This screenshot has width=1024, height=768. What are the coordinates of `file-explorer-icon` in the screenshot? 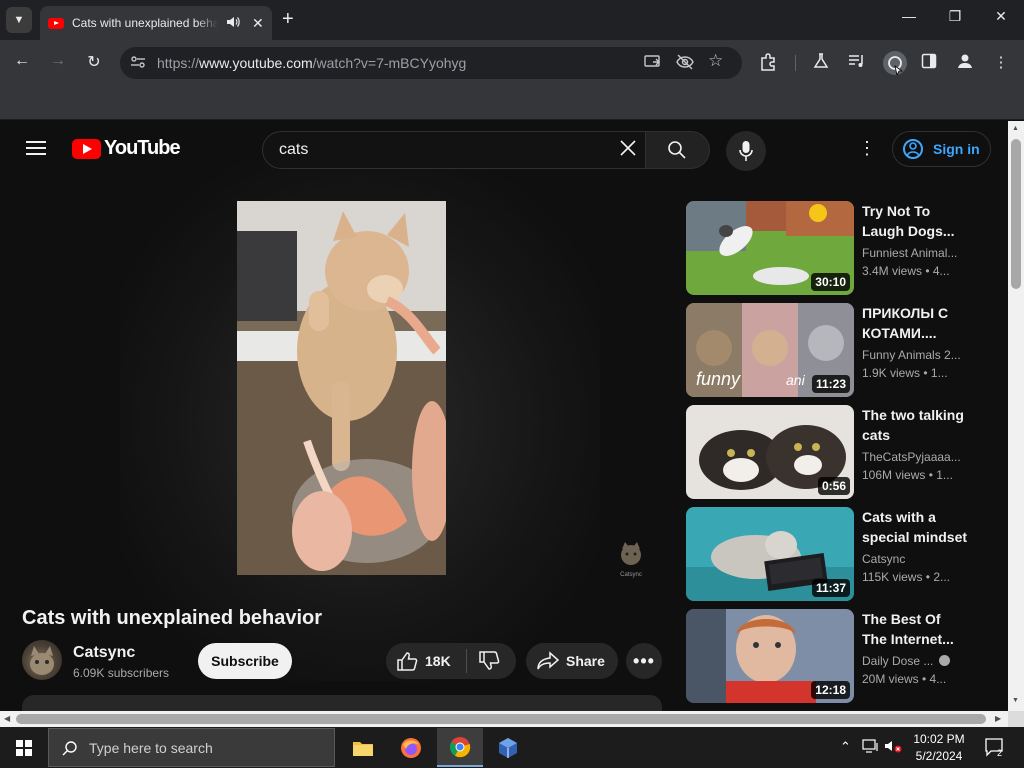 It's located at (363, 747).